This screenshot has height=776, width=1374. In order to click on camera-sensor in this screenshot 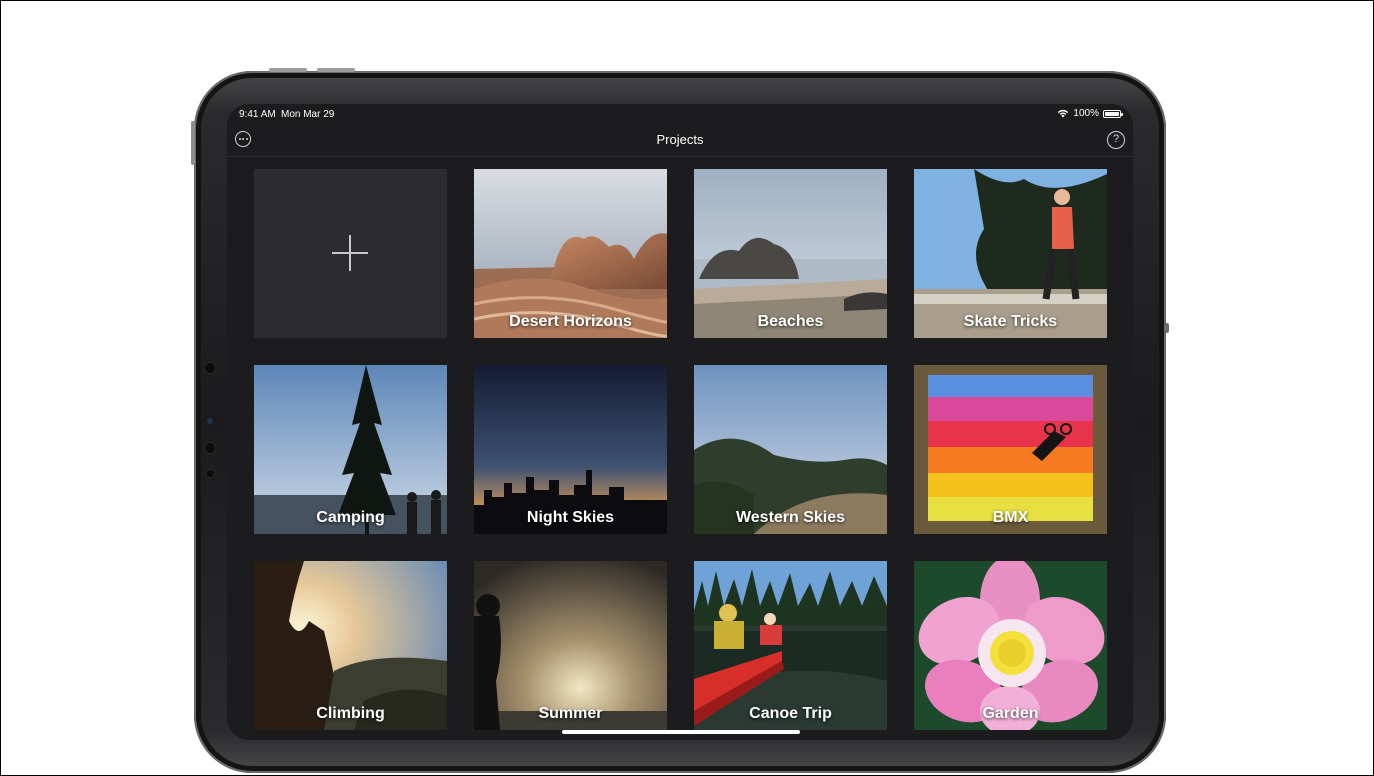, I will do `click(210, 368)`.